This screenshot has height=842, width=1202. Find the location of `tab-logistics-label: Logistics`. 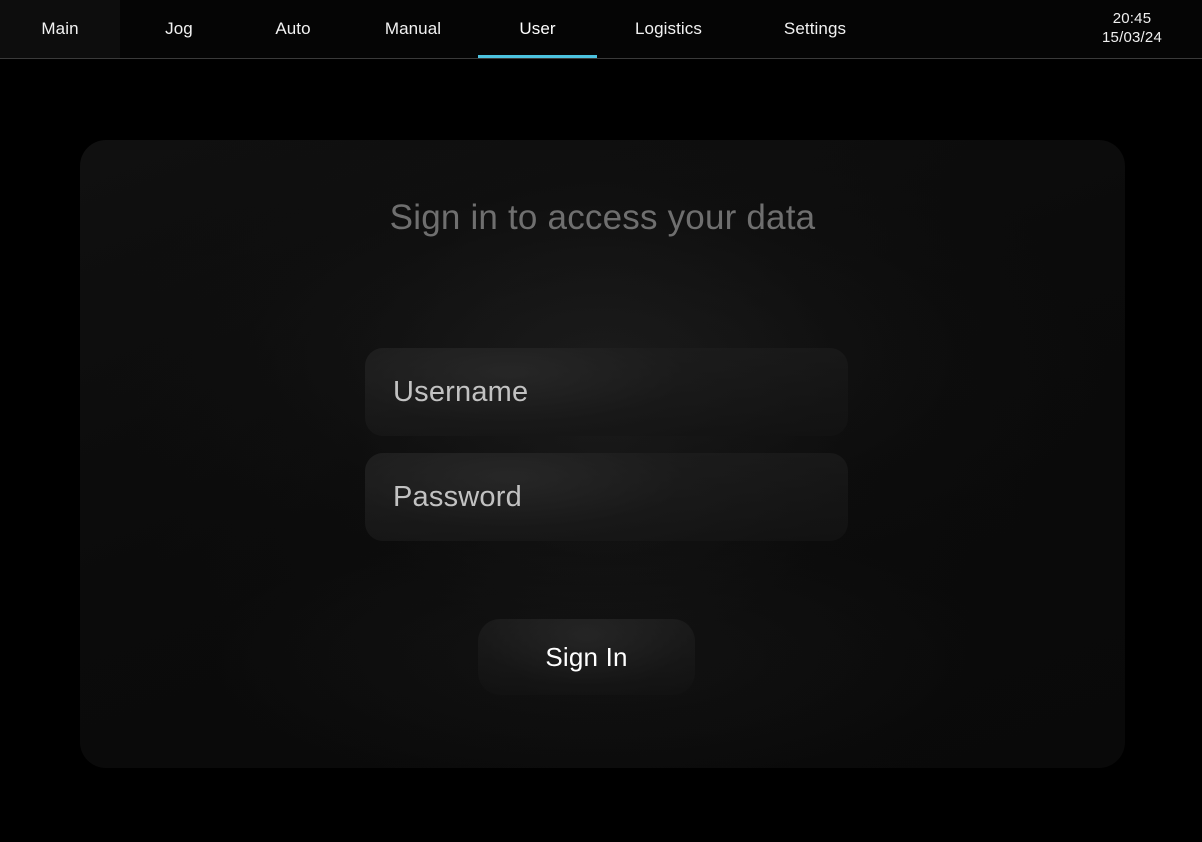

tab-logistics-label: Logistics is located at coordinates (668, 28).